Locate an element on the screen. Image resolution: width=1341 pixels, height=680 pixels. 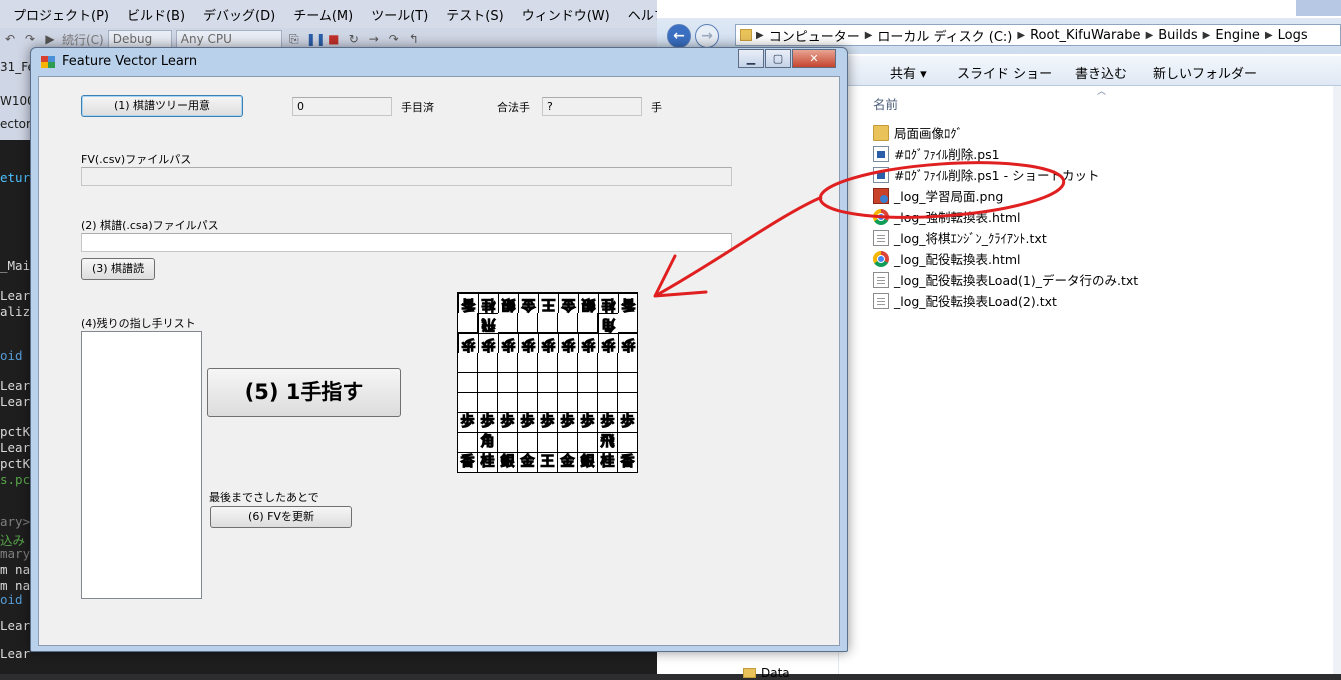
code-line: _Mai is located at coordinates (15, 265).